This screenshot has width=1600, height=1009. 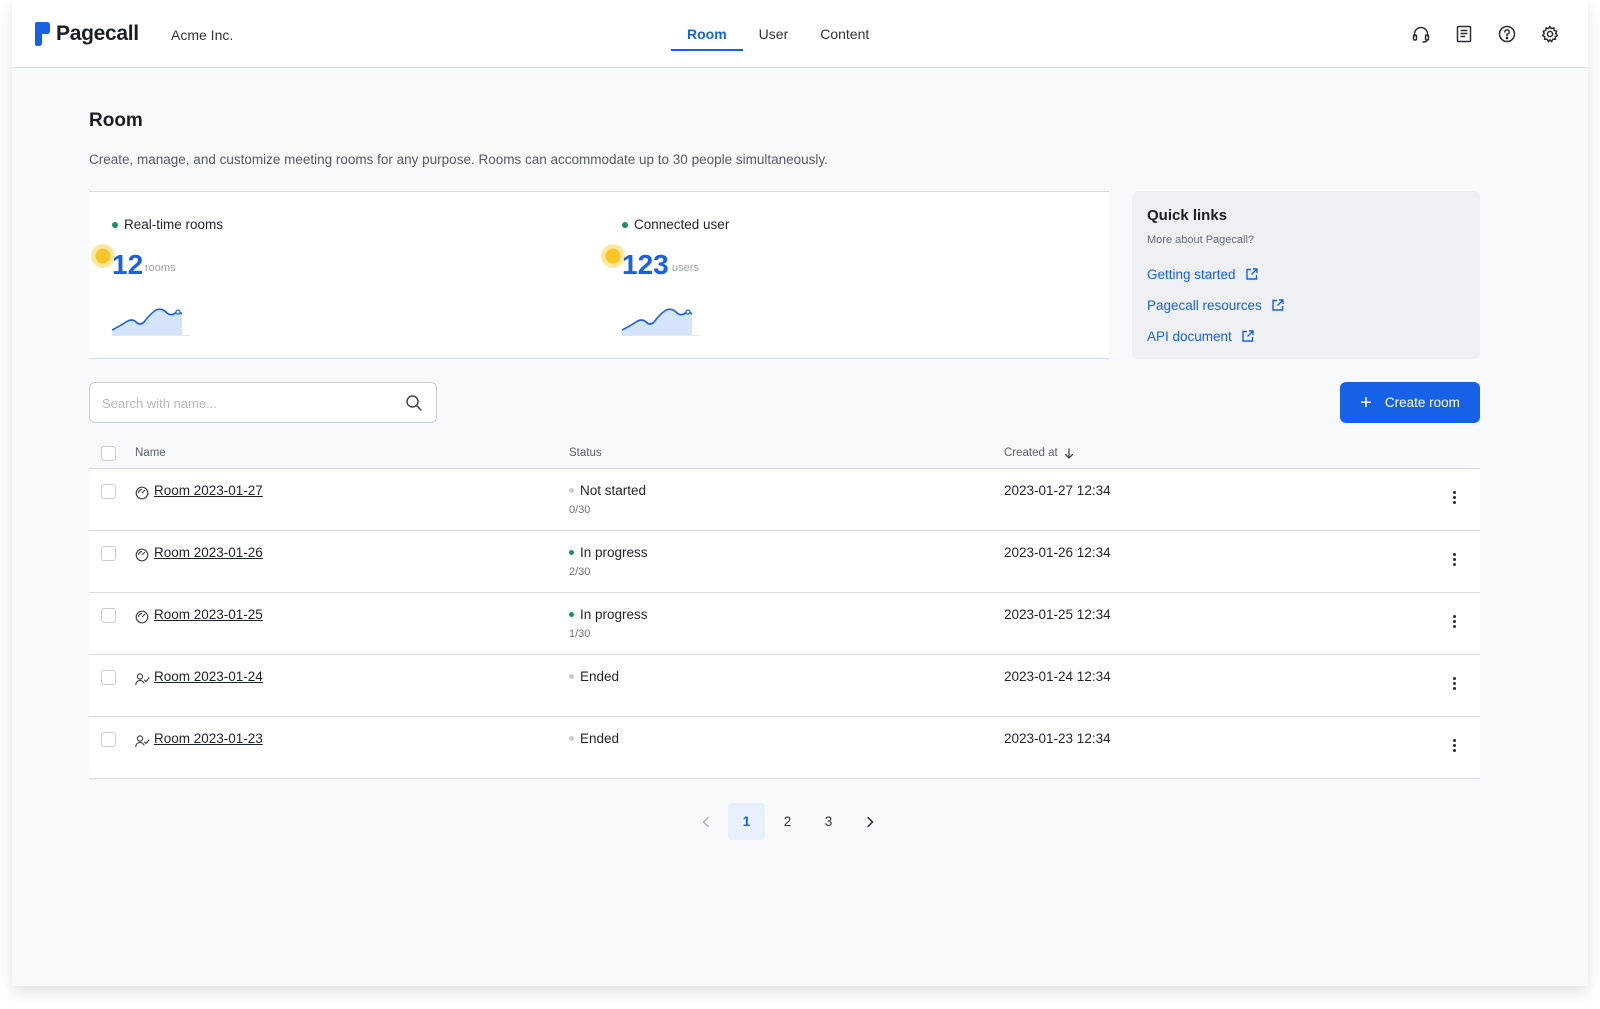 What do you see at coordinates (1204, 305) in the screenshot?
I see `link-label: Pagecall resources` at bounding box center [1204, 305].